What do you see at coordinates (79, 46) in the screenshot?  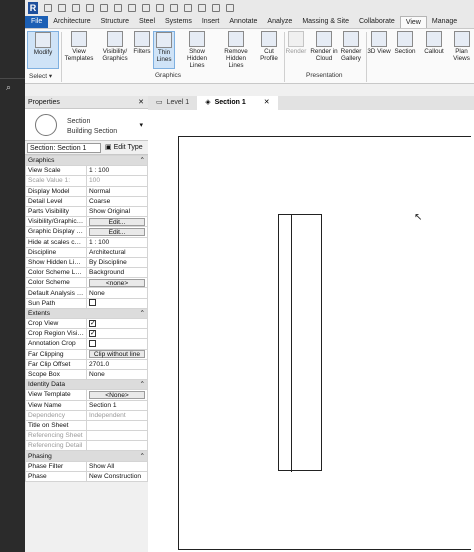 I see `view-templates-button: View Templates` at bounding box center [79, 46].